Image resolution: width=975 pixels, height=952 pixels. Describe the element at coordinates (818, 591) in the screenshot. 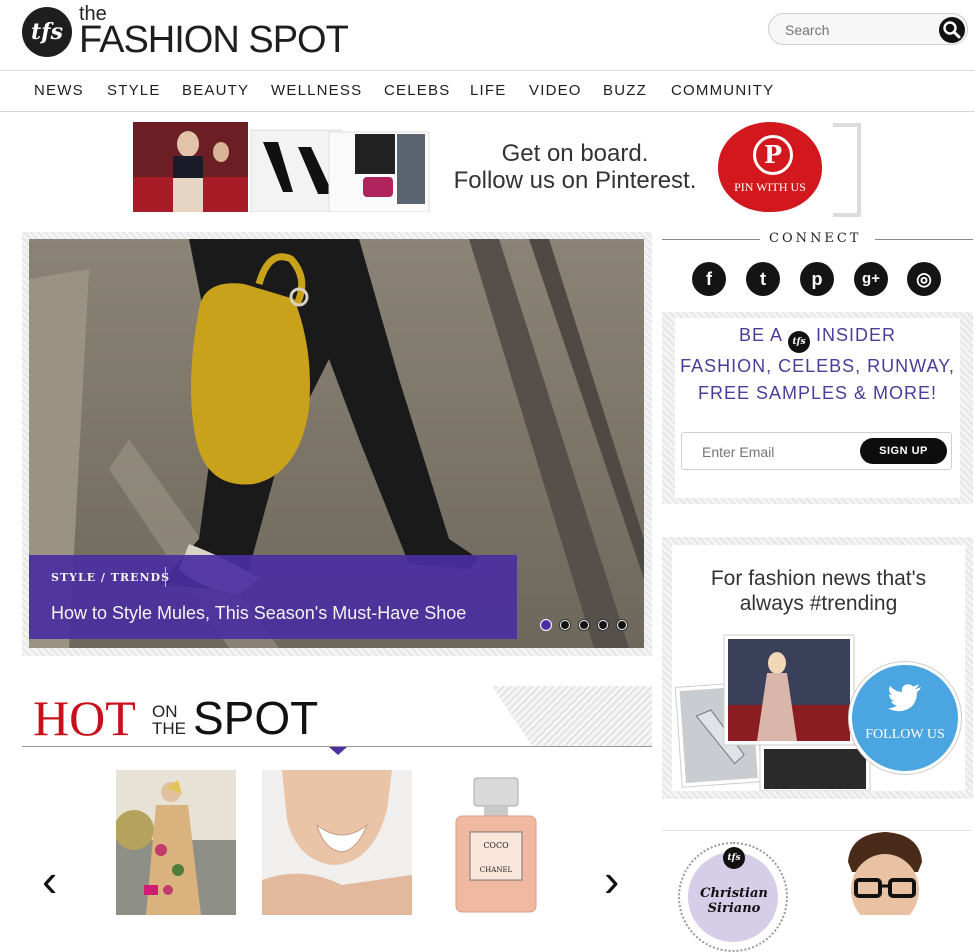

I see `twitter-promo-text: For fashion news that's always #trending` at that location.